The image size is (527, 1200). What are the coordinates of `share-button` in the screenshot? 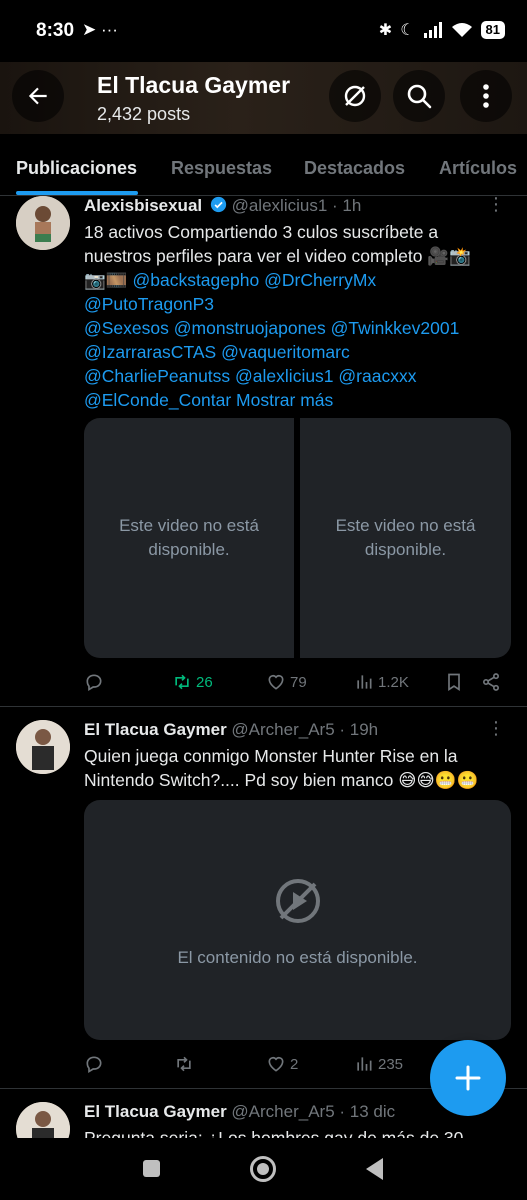 It's located at (491, 682).